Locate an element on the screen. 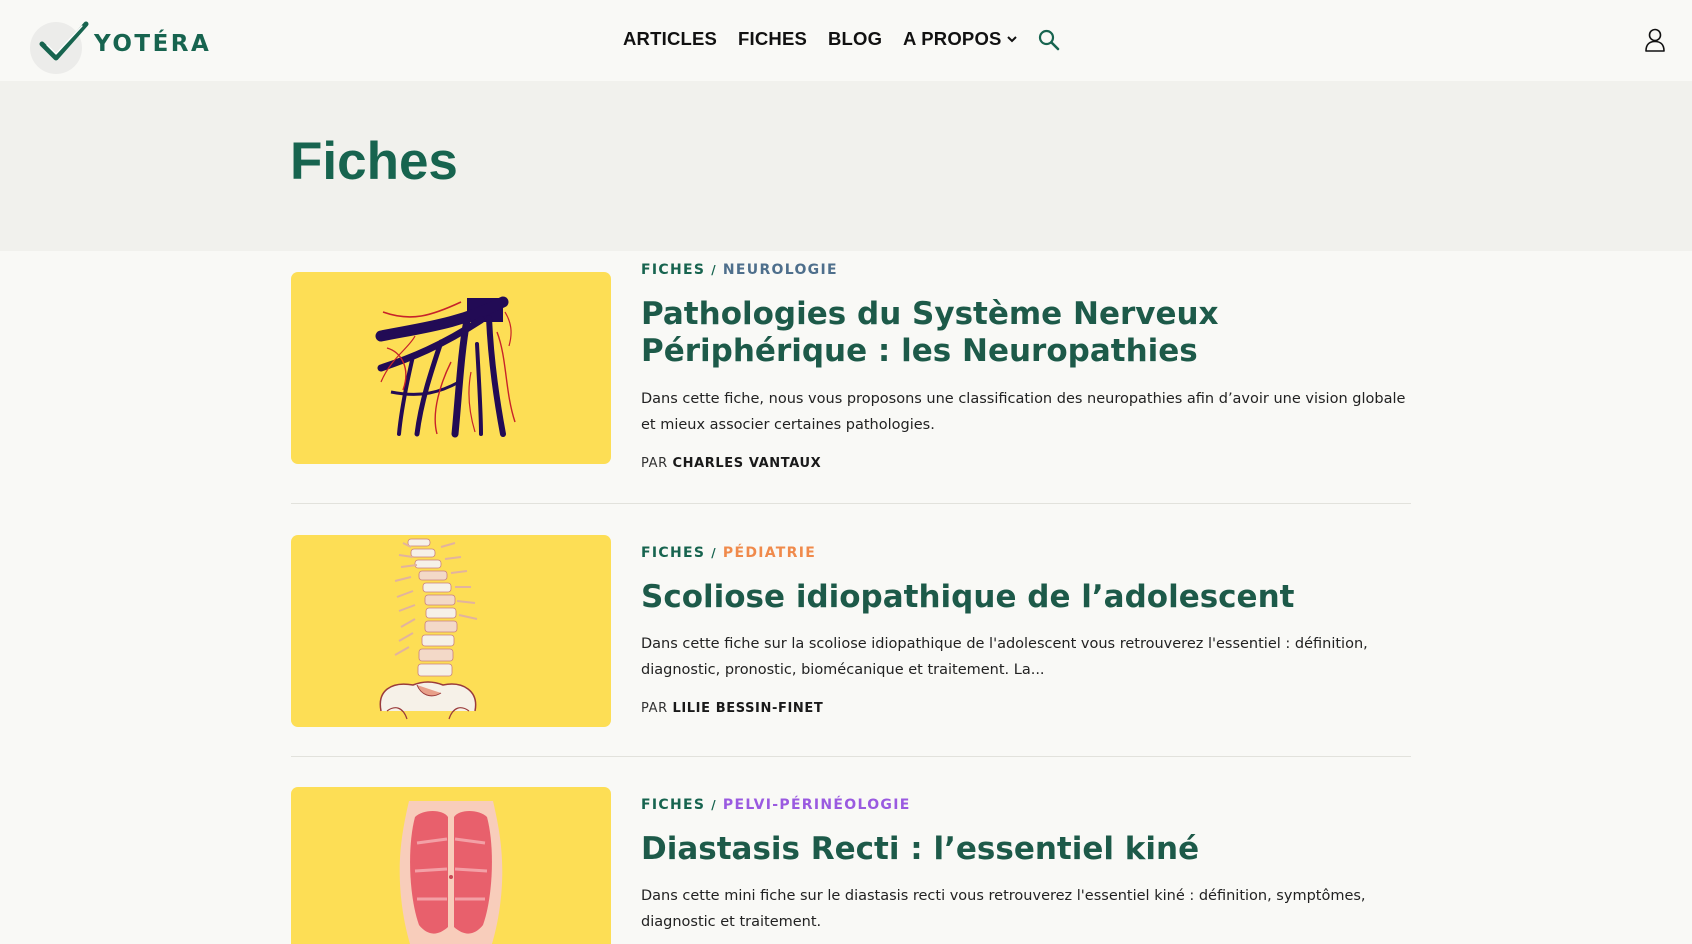  user-icon is located at coordinates (1655, 40).